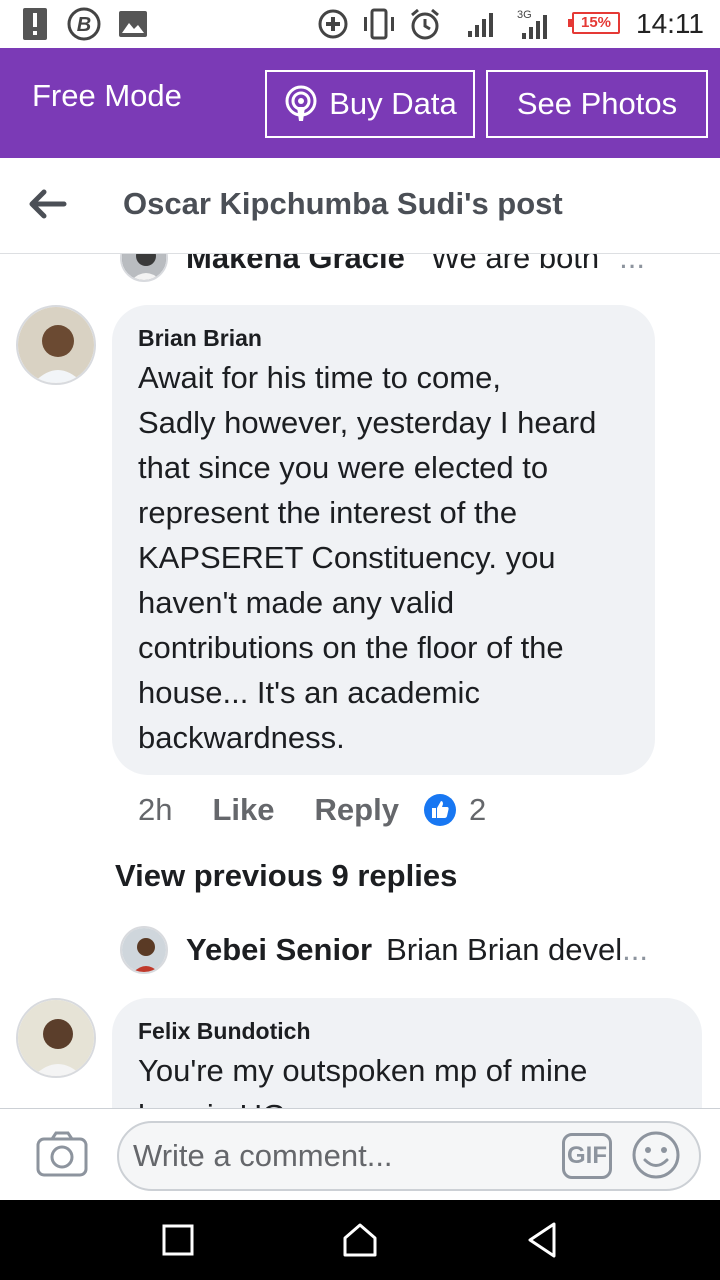  What do you see at coordinates (296, 602) in the screenshot?
I see `comment-line: haven't made any valid` at bounding box center [296, 602].